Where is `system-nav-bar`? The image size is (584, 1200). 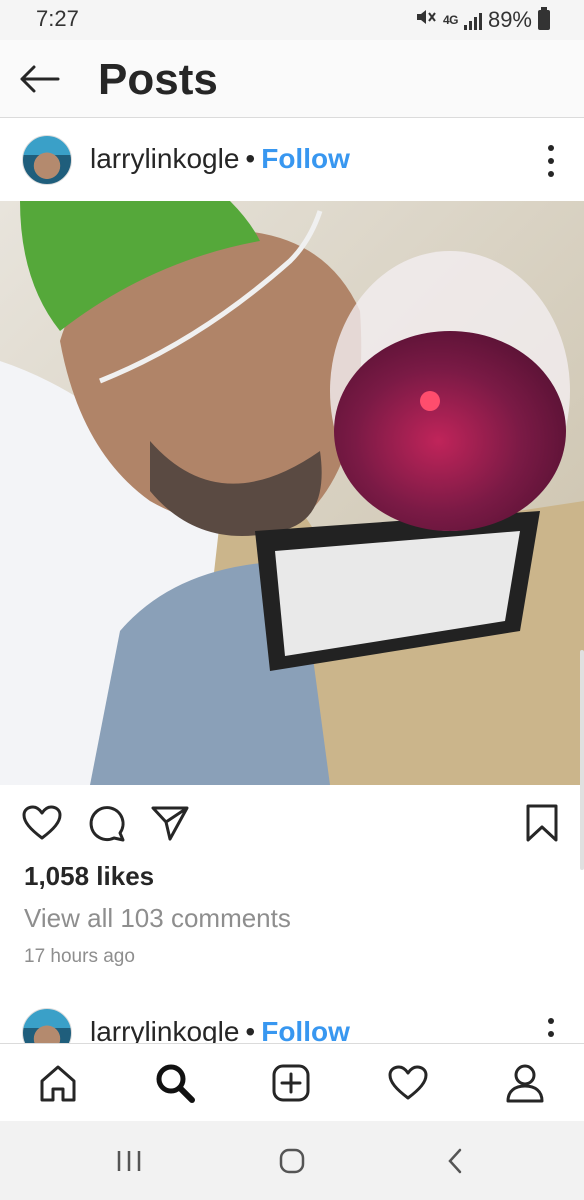 system-nav-bar is located at coordinates (292, 1160).